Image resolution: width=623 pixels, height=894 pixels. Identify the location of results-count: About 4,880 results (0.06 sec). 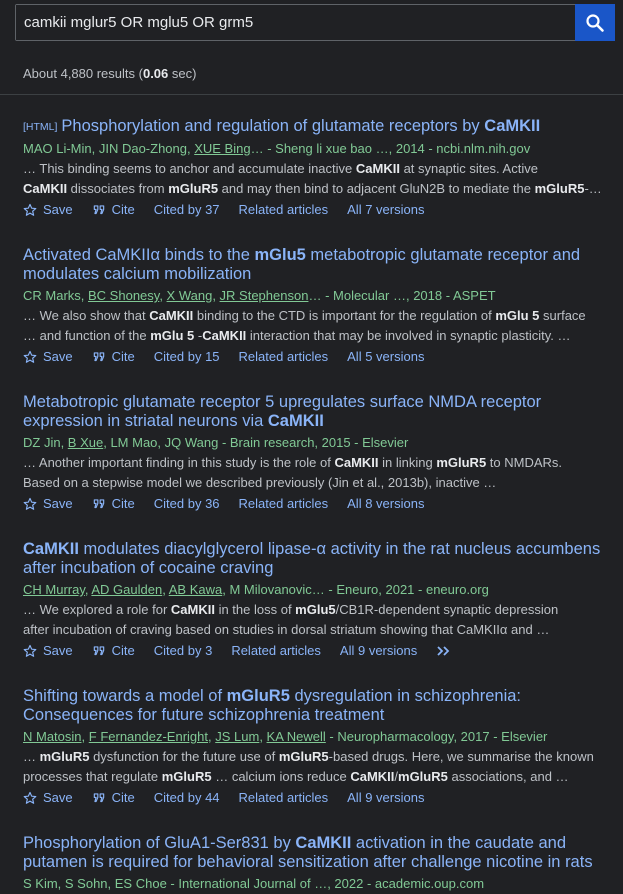
(110, 73).